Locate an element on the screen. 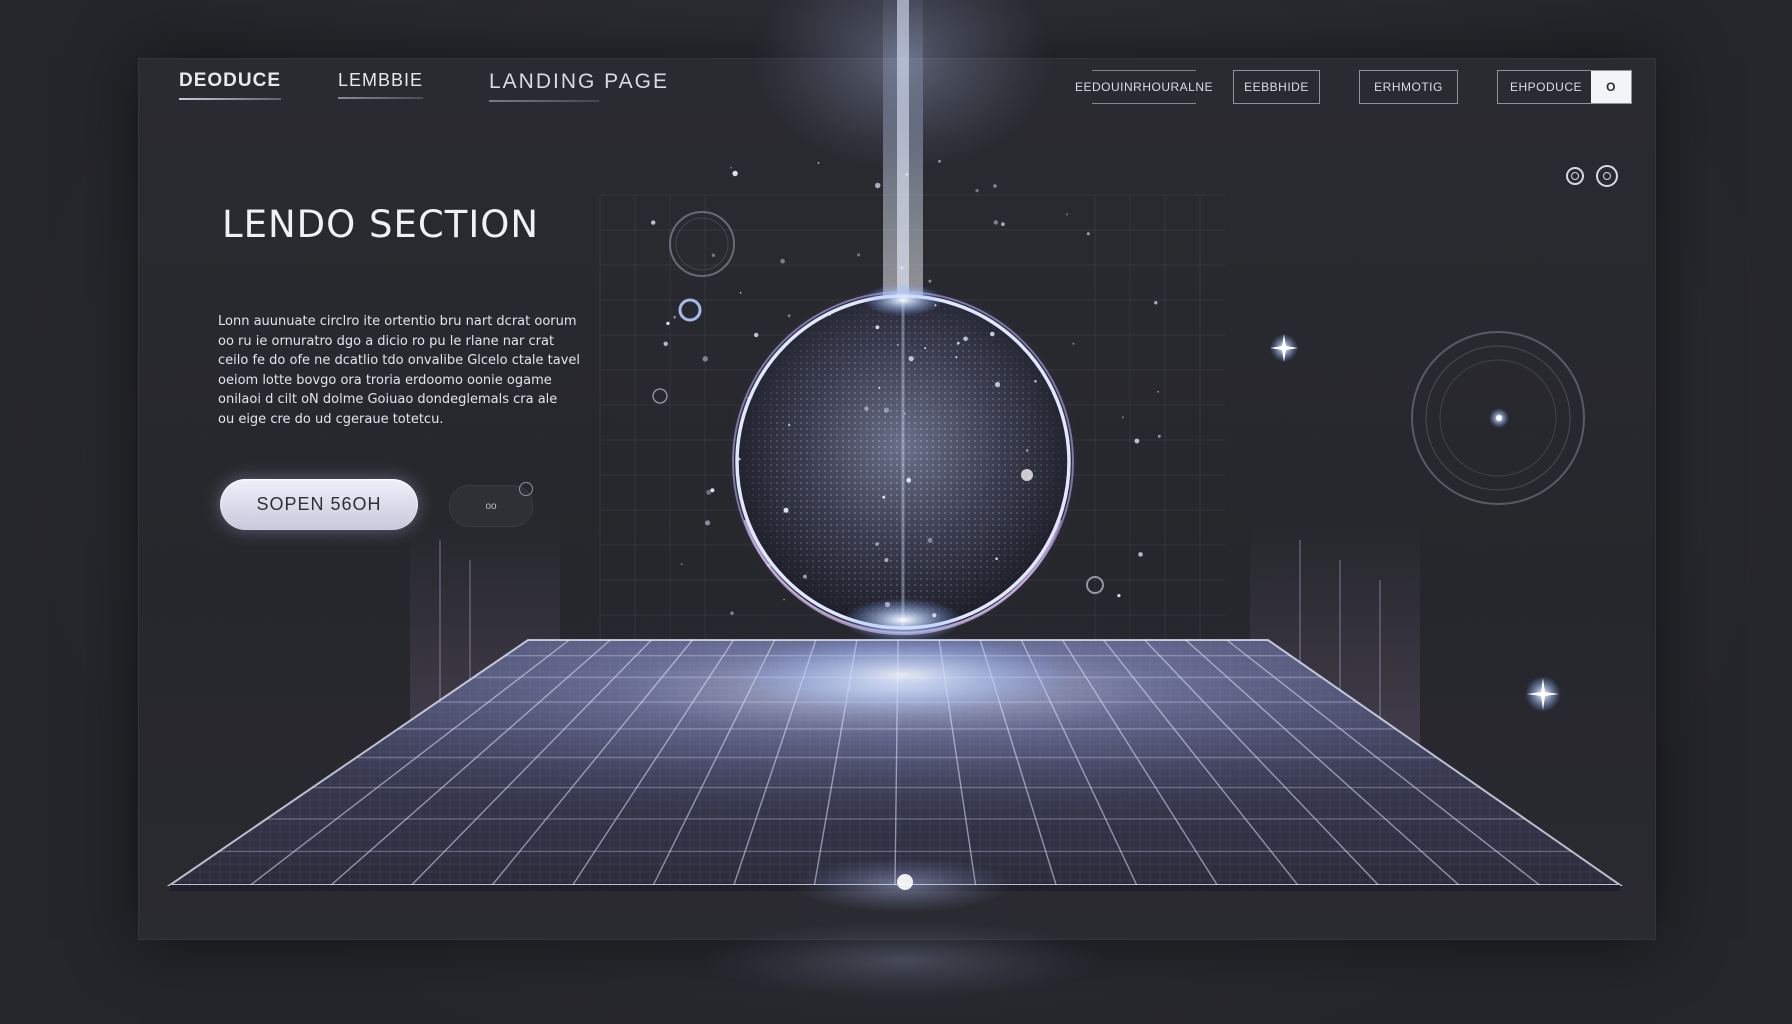 The height and width of the screenshot is (1024, 1792). nav-link-label: LANDING PAGE is located at coordinates (579, 81).